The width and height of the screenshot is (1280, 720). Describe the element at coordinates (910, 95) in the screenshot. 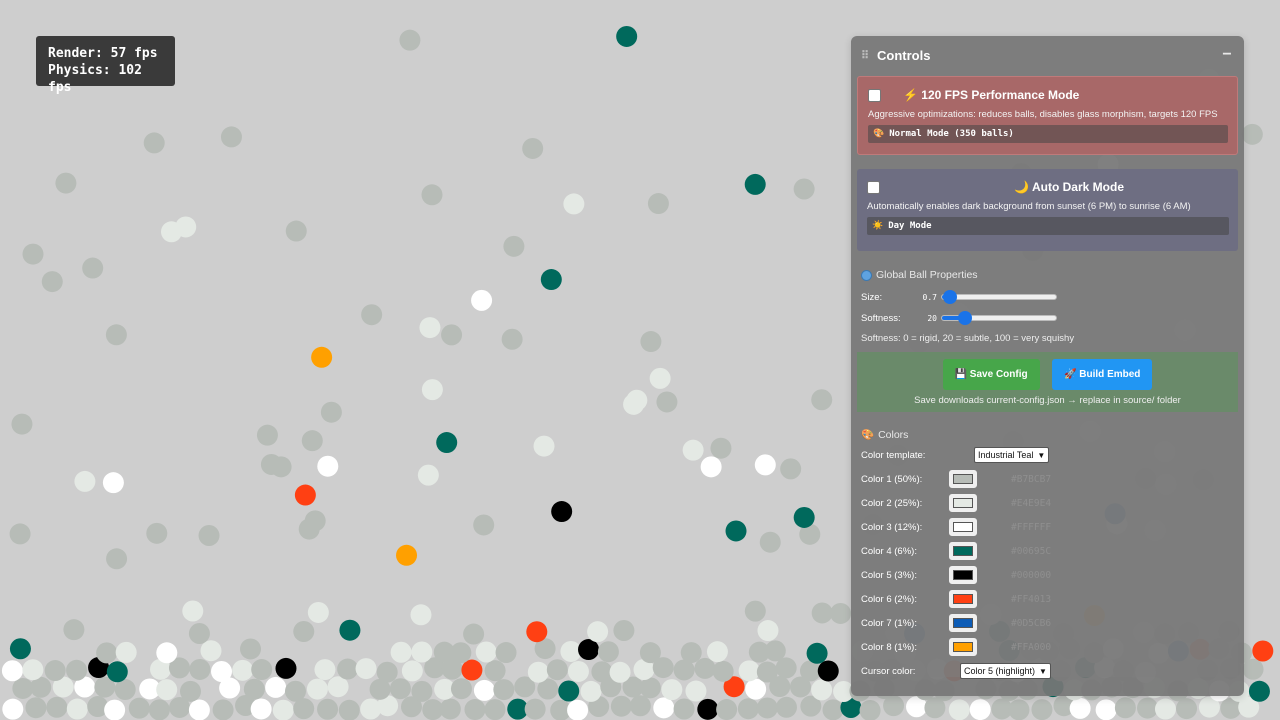

I see `lightning-icon: ⚡` at that location.